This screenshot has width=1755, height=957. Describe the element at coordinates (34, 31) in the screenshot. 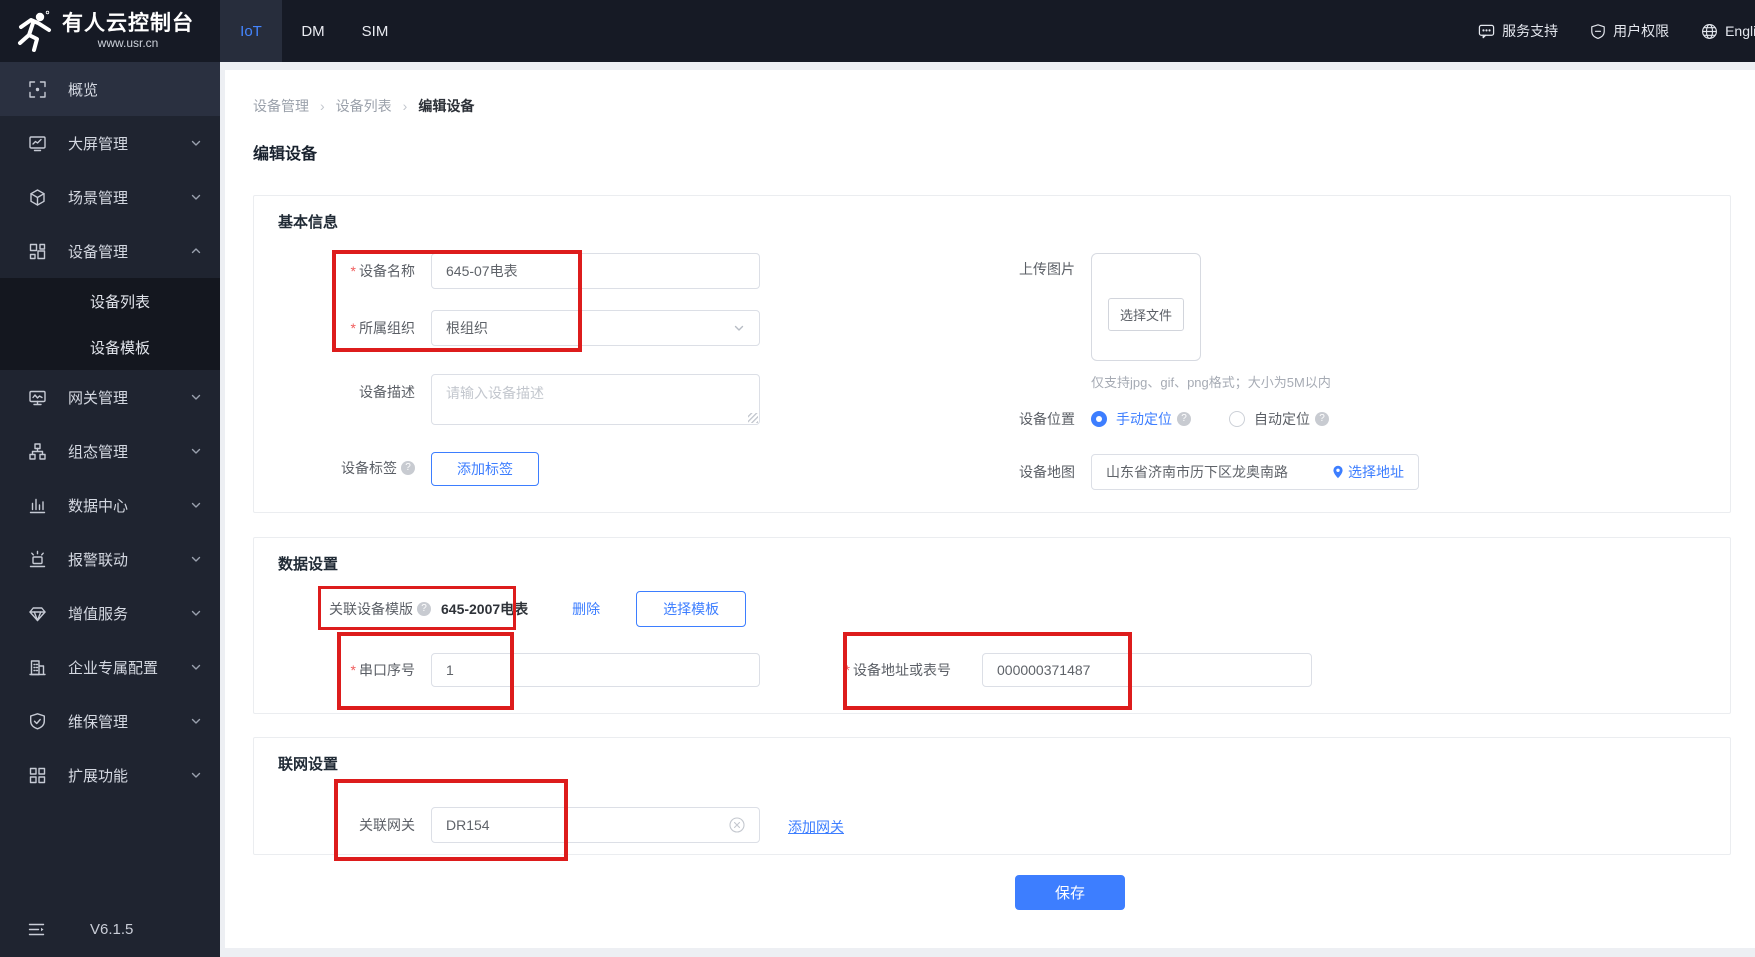

I see `runner-logo-icon` at that location.